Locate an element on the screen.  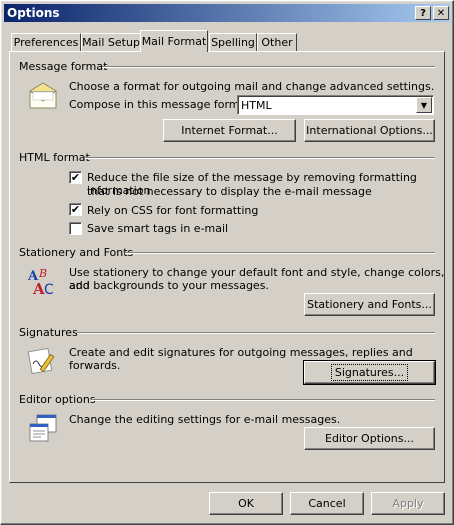
button-label: OK is located at coordinates (246, 503).